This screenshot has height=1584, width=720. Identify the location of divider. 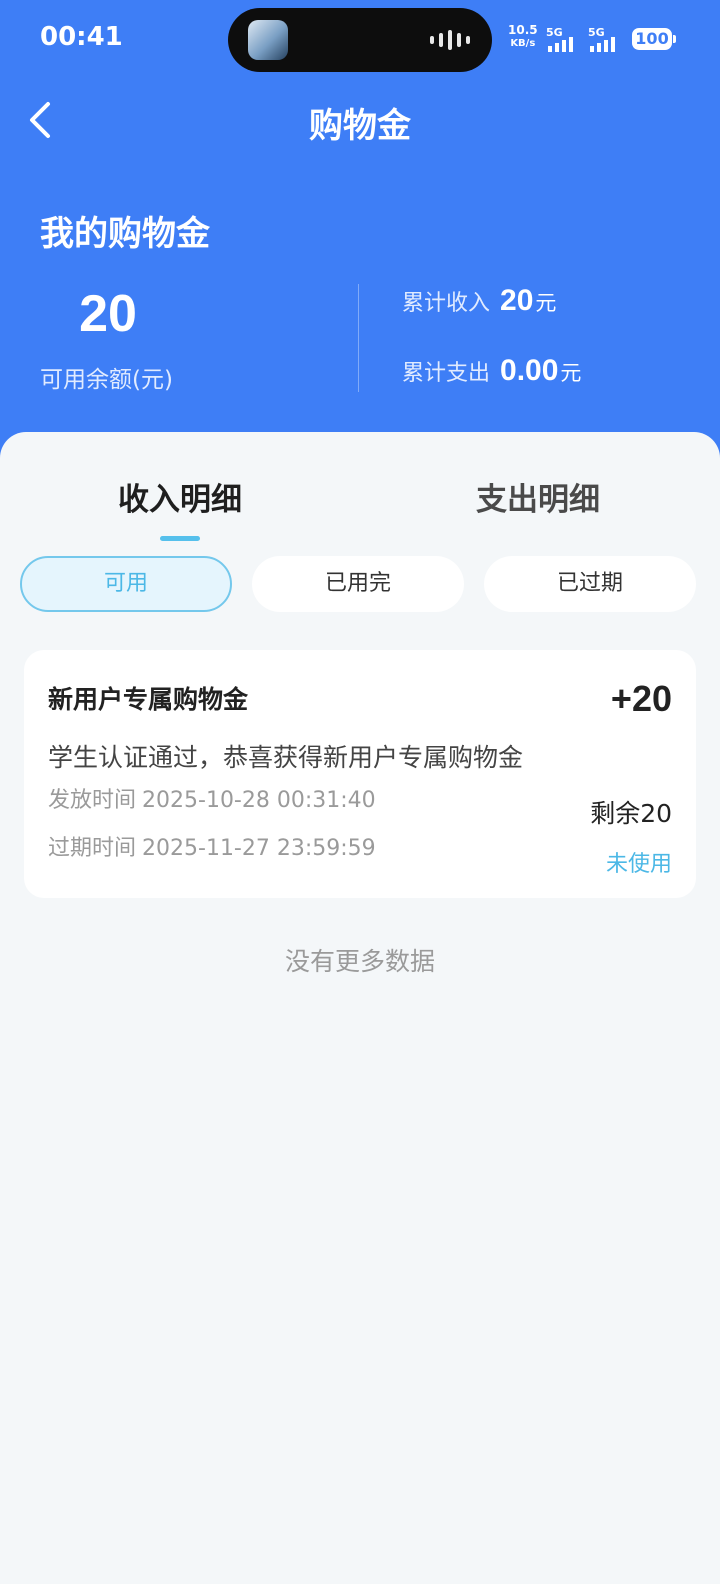
(358, 338).